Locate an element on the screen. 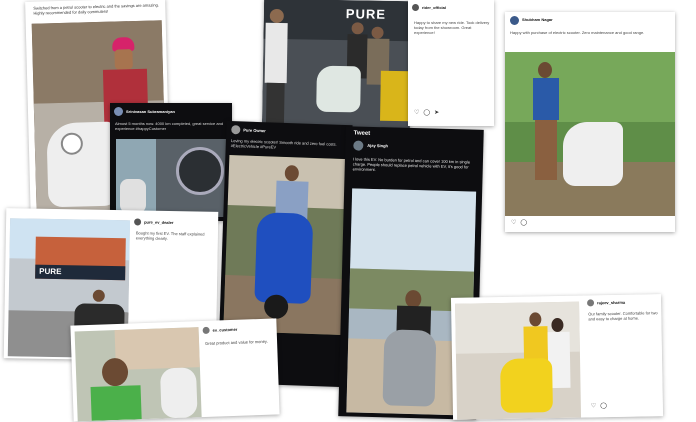  post-card-top-mid: PURE is located at coordinates (337, 65).